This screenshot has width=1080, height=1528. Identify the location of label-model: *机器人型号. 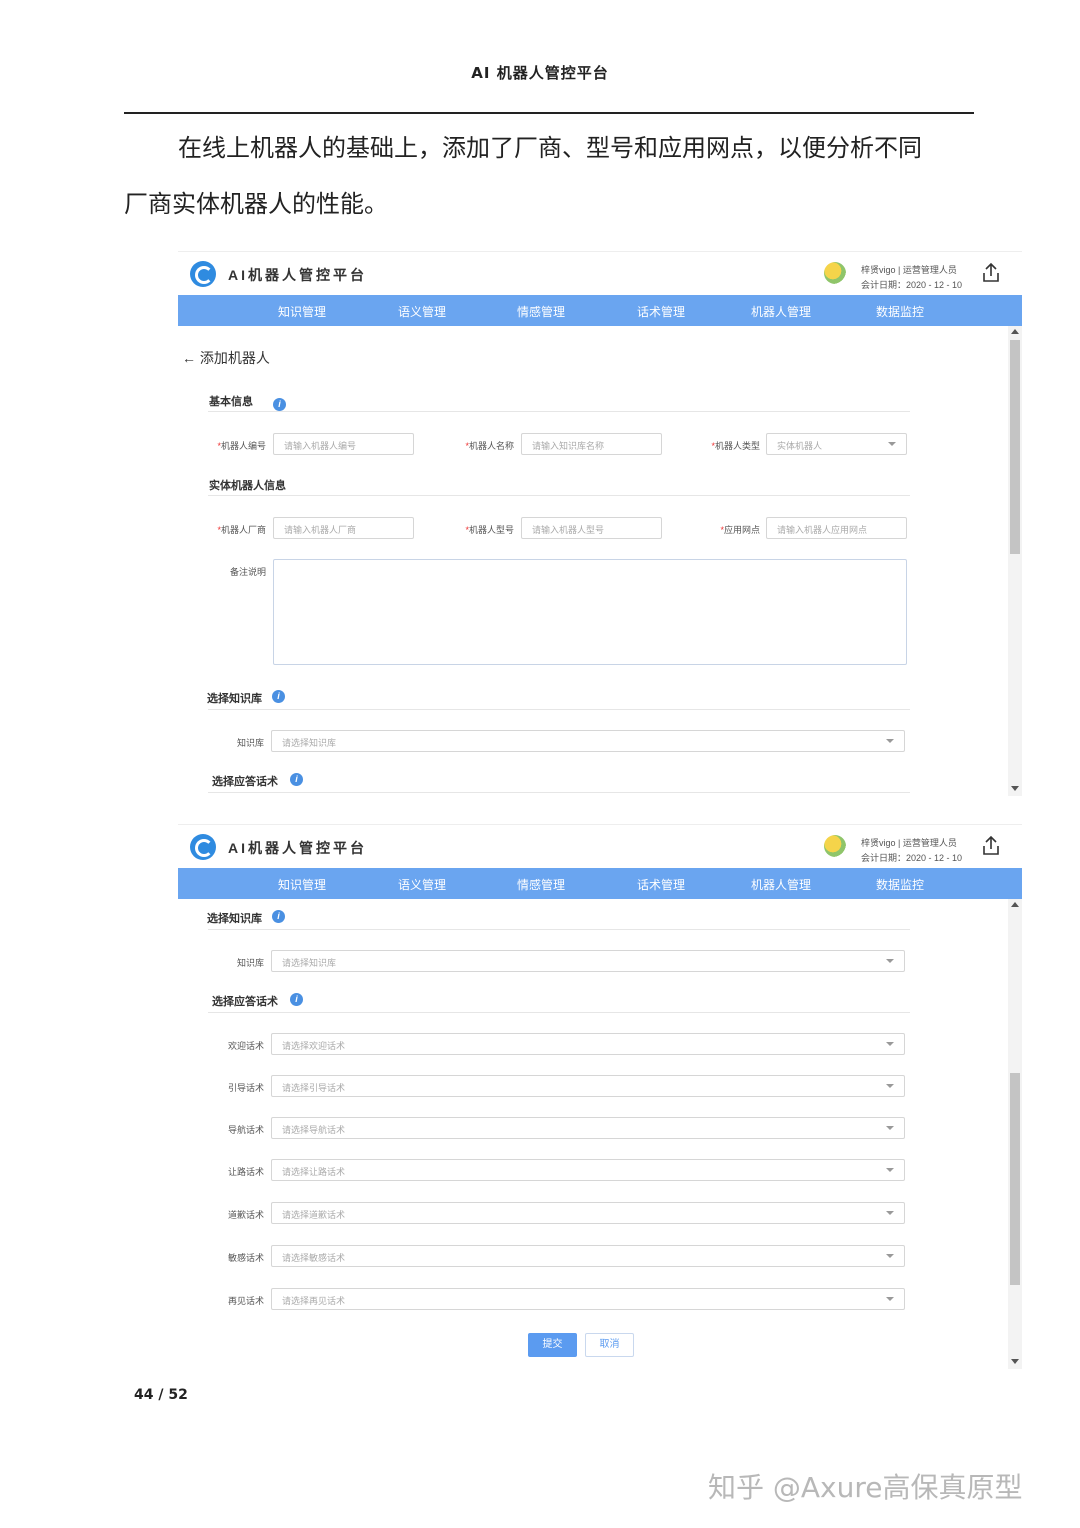
(489, 530).